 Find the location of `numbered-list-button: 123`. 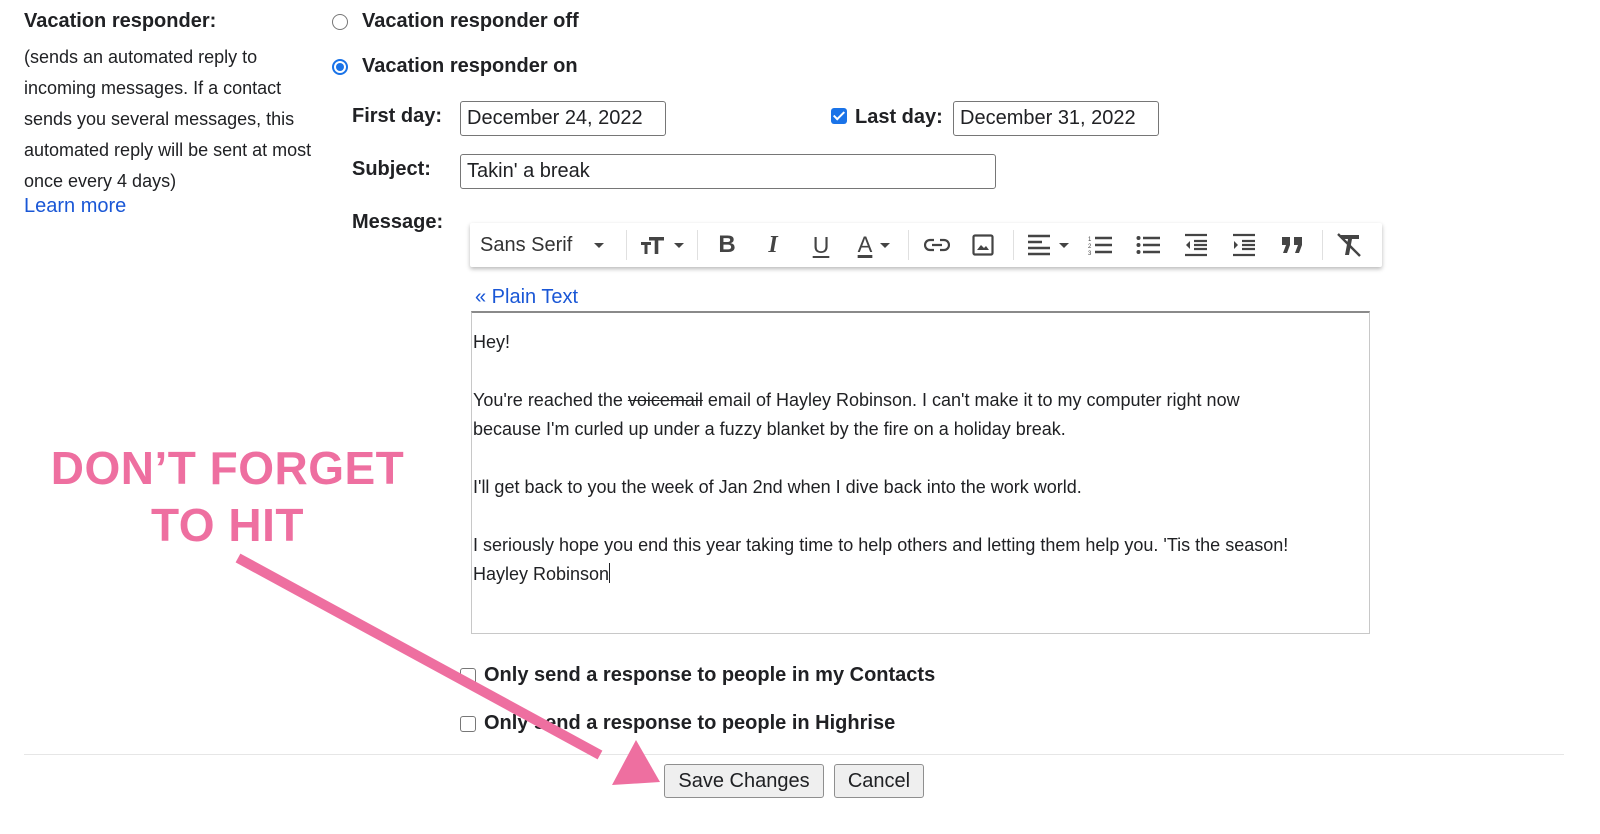

numbered-list-button: 123 is located at coordinates (1100, 245).